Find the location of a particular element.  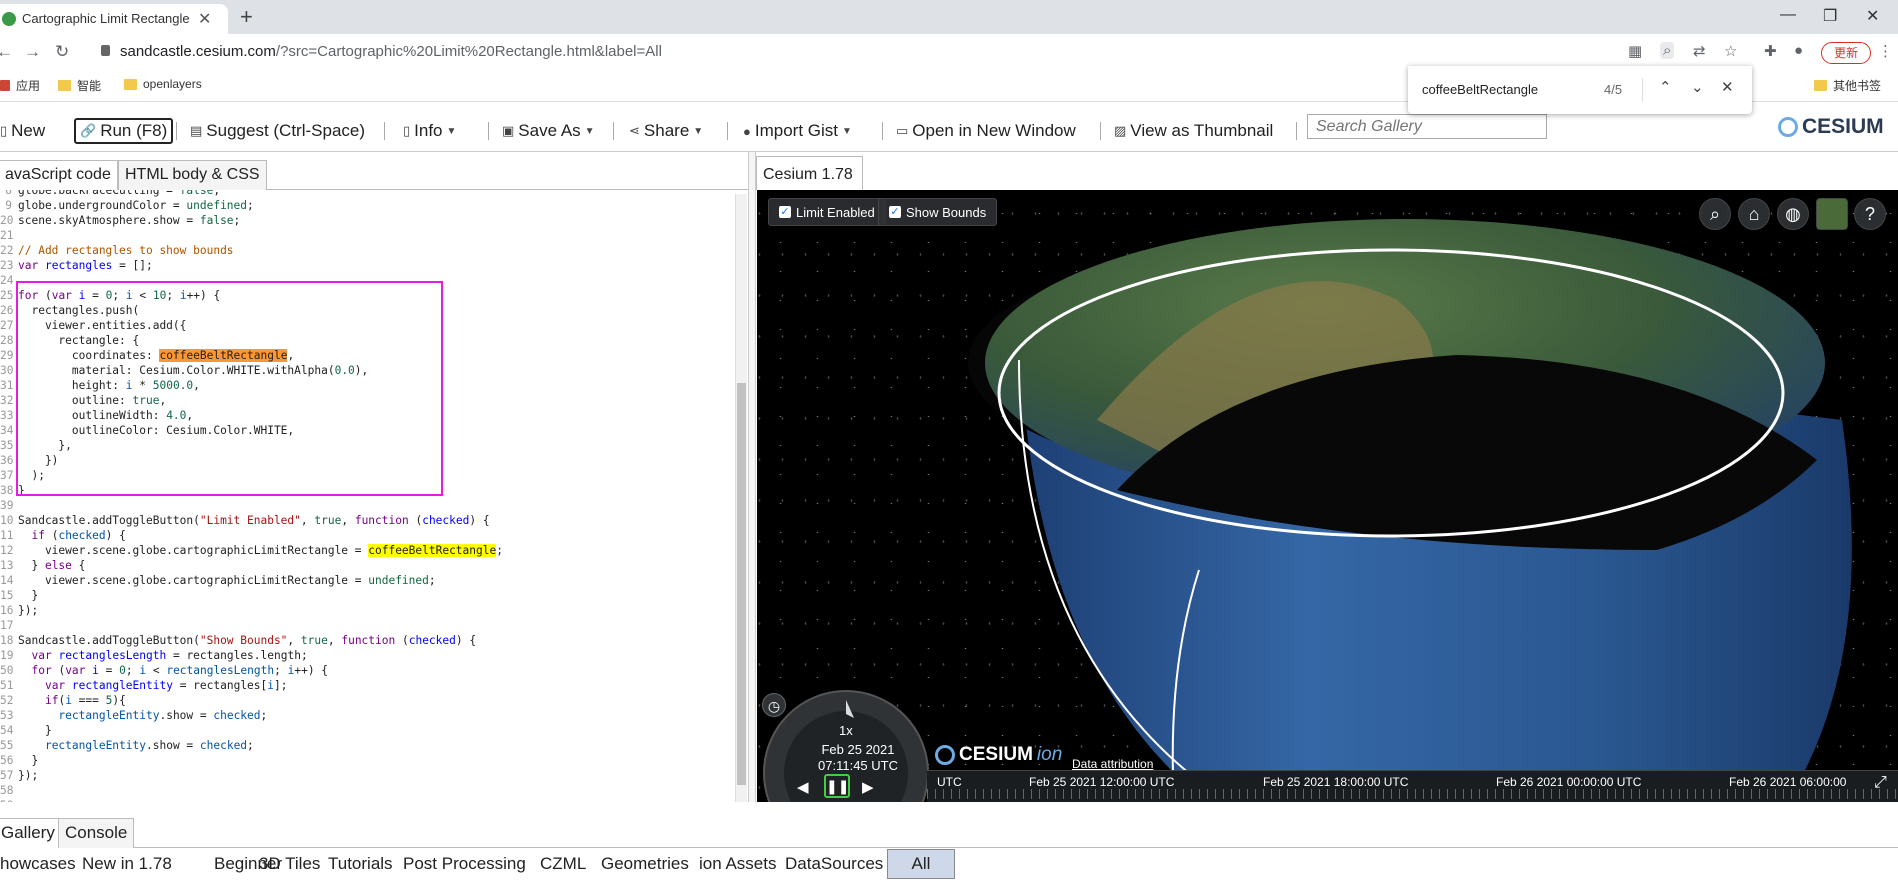

cesium-ion-logo: CESIUM ion is located at coordinates (998, 755).